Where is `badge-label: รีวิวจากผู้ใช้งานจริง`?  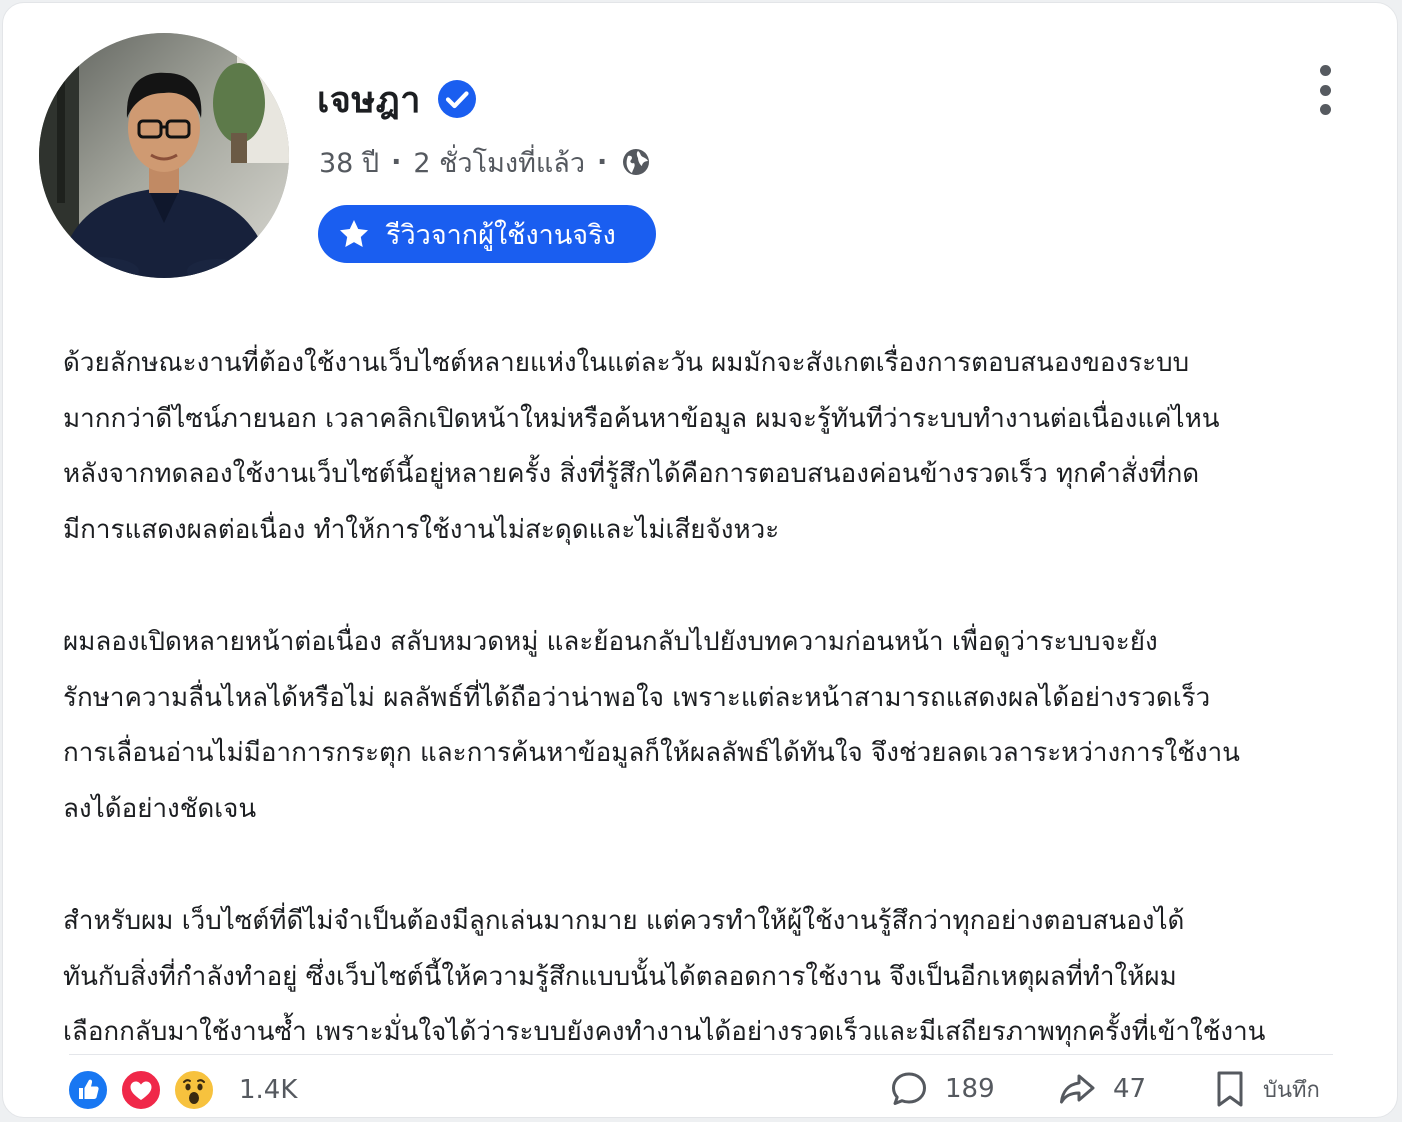
badge-label: รีวิวจากผู้ใช้งานจริง is located at coordinates (501, 235).